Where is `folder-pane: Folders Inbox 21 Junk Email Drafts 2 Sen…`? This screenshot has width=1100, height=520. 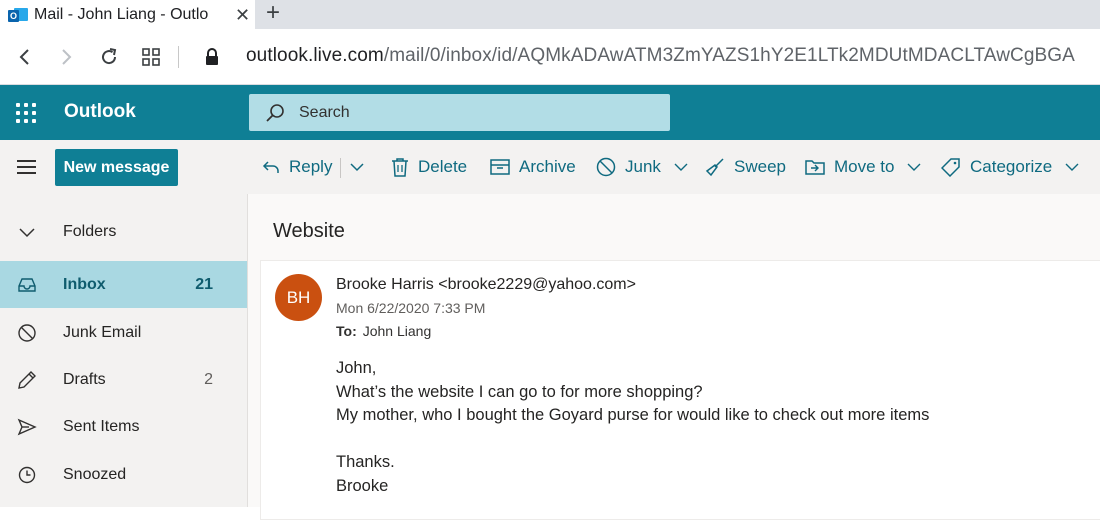 folder-pane: Folders Inbox 21 Junk Email Drafts 2 Sen… is located at coordinates (124, 350).